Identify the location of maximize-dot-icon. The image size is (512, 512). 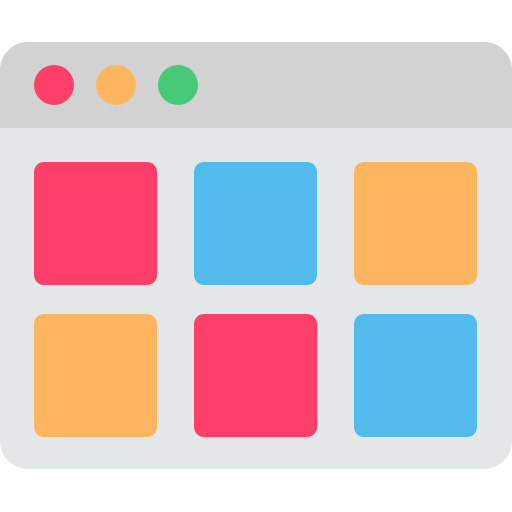
(178, 85).